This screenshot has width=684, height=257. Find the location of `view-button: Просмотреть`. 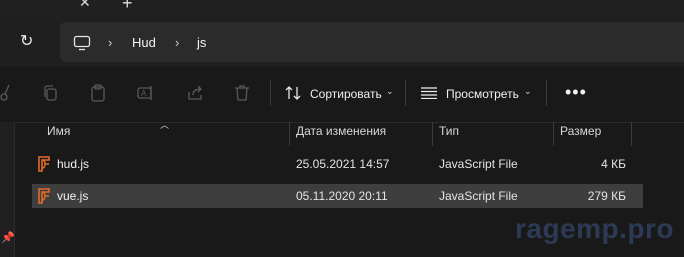

view-button: Просмотреть is located at coordinates (482, 94).